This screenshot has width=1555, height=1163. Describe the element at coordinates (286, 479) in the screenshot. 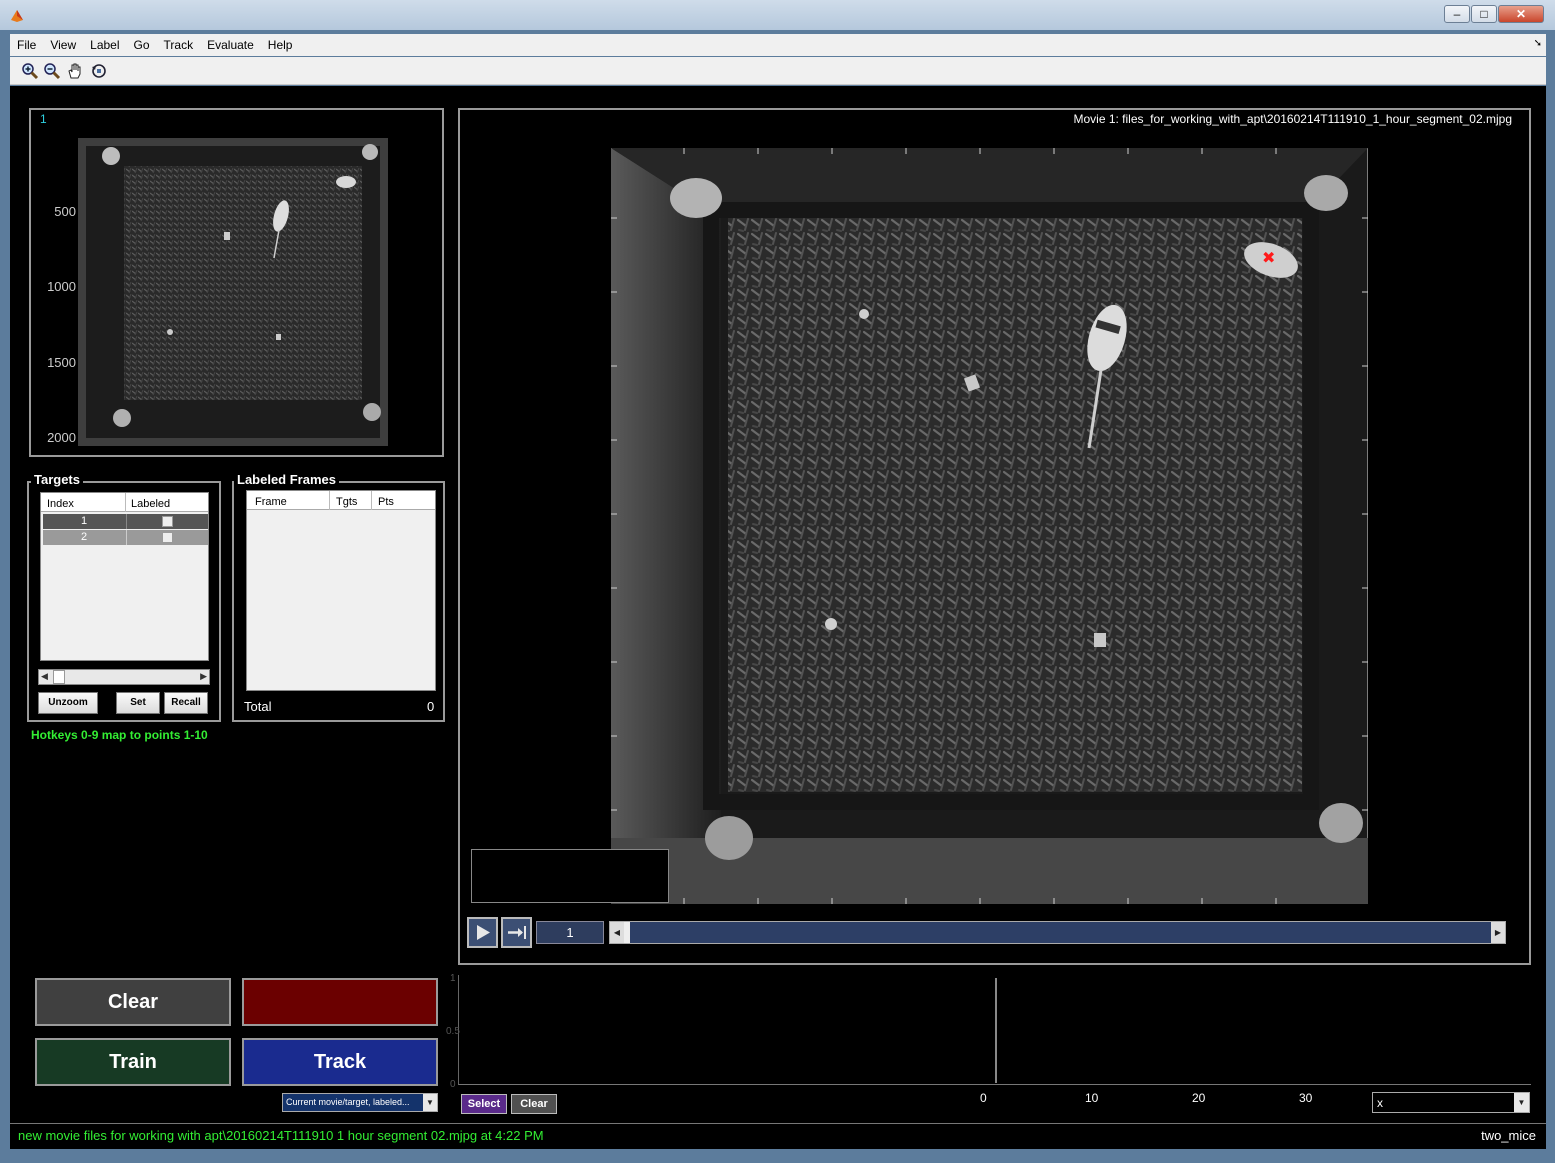

I see `labeled-frames-title: Labeled Frames` at that location.